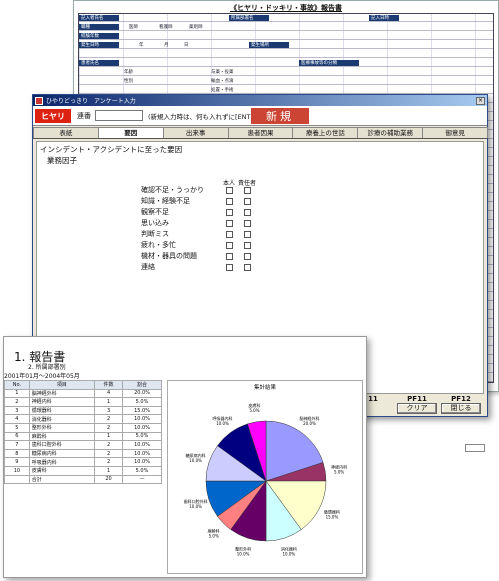  I want to click on table-row: 3 循環器科 3 15.0%, so click(83, 410).